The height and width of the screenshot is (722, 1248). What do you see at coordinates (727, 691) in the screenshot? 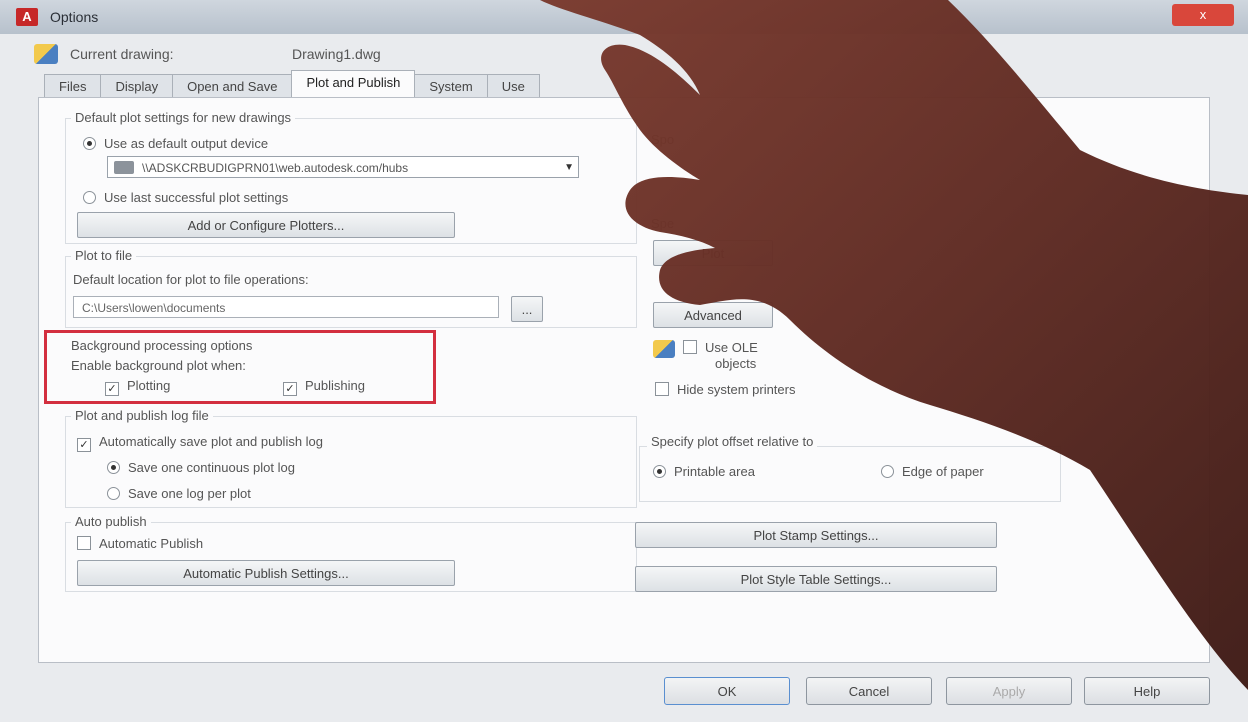
I see `ok-button: OK` at bounding box center [727, 691].